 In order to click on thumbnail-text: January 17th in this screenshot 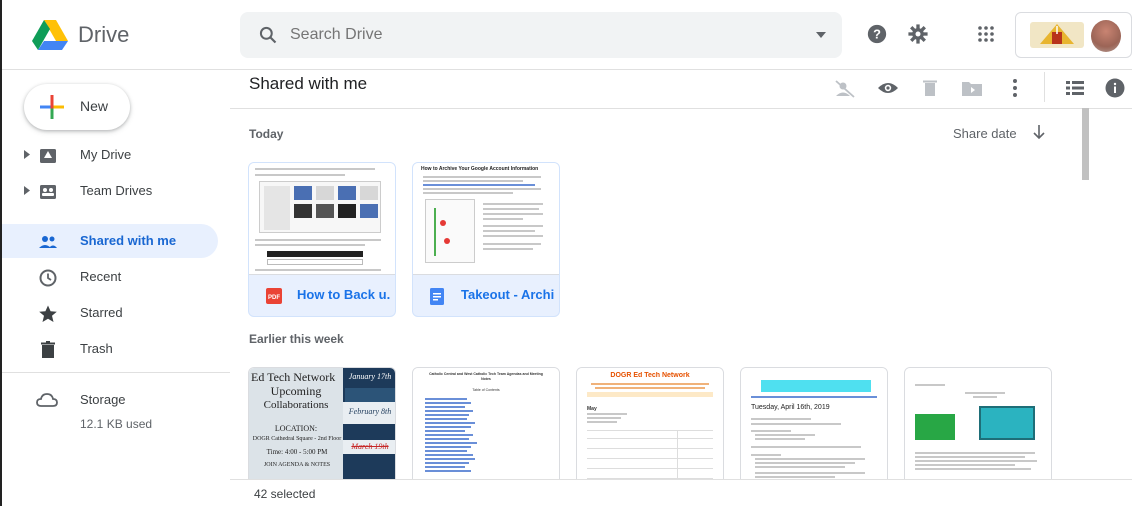, I will do `click(370, 376)`.